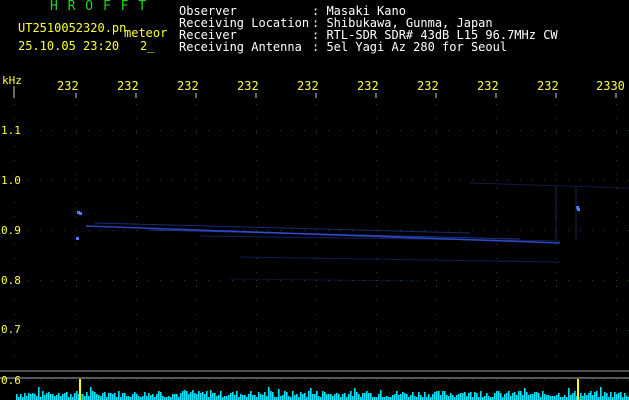 This screenshot has width=629, height=400. Describe the element at coordinates (410, 47) in the screenshot. I see `info-value-antenna: : 5el Yagi Az 280 for Seoul` at that location.